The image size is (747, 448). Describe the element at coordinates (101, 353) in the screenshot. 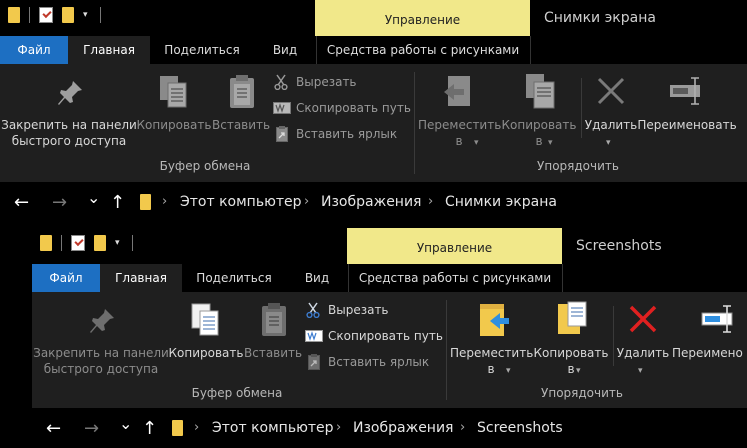

I see `pin-label-line1: Закрепить на панели` at that location.